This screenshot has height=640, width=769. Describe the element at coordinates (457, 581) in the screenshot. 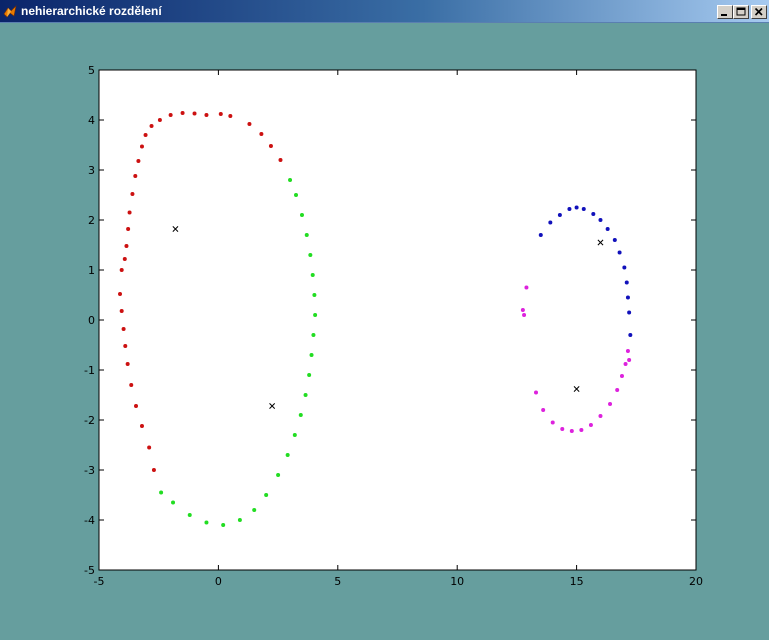

I see `x-tick-label: 10` at that location.